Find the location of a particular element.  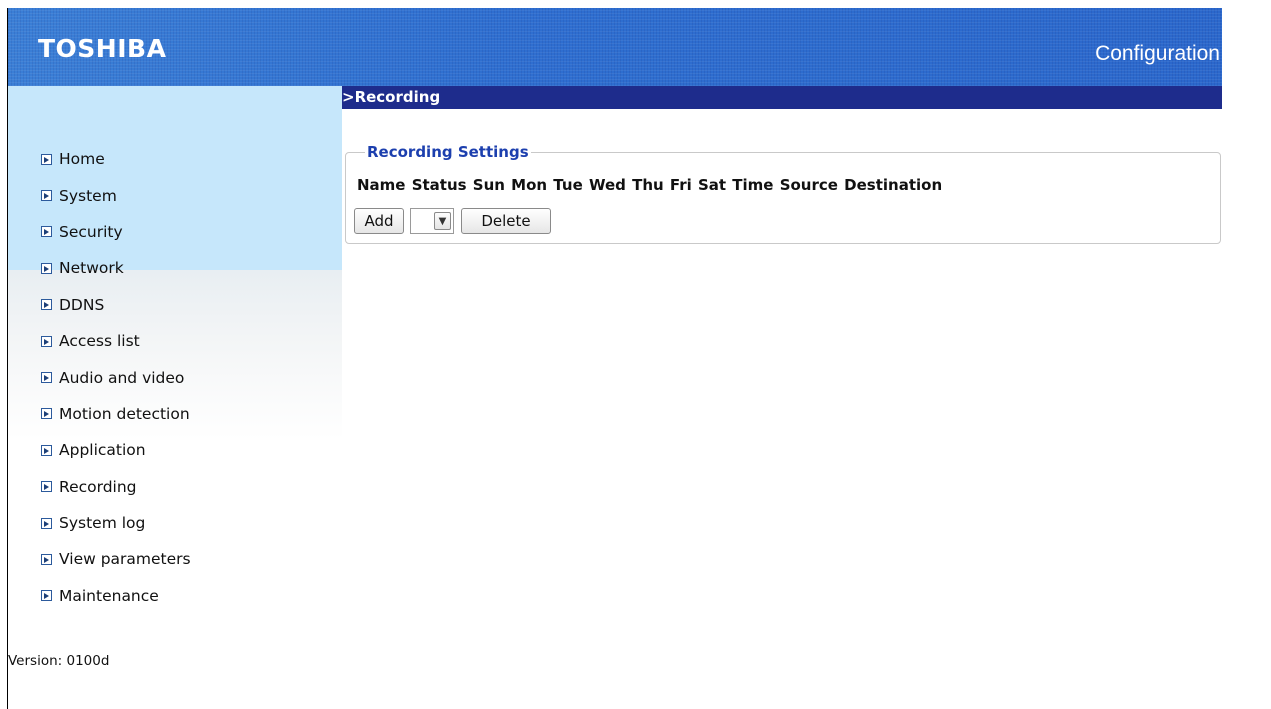

sidebar-item-label: Access list is located at coordinates (99, 341).